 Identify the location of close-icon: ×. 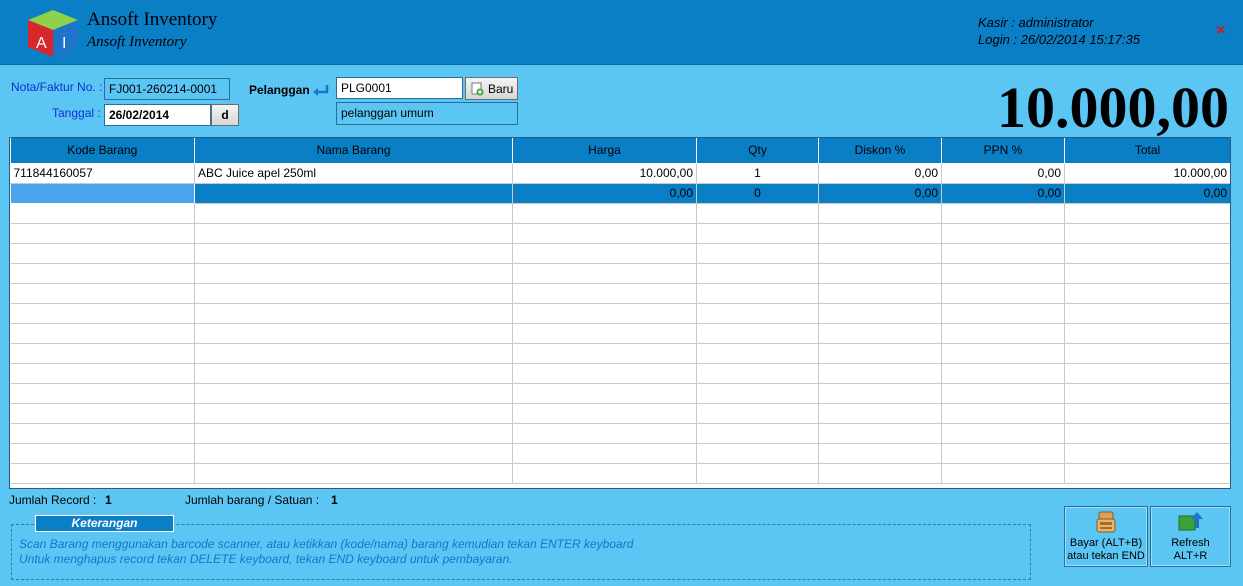
(1220, 31).